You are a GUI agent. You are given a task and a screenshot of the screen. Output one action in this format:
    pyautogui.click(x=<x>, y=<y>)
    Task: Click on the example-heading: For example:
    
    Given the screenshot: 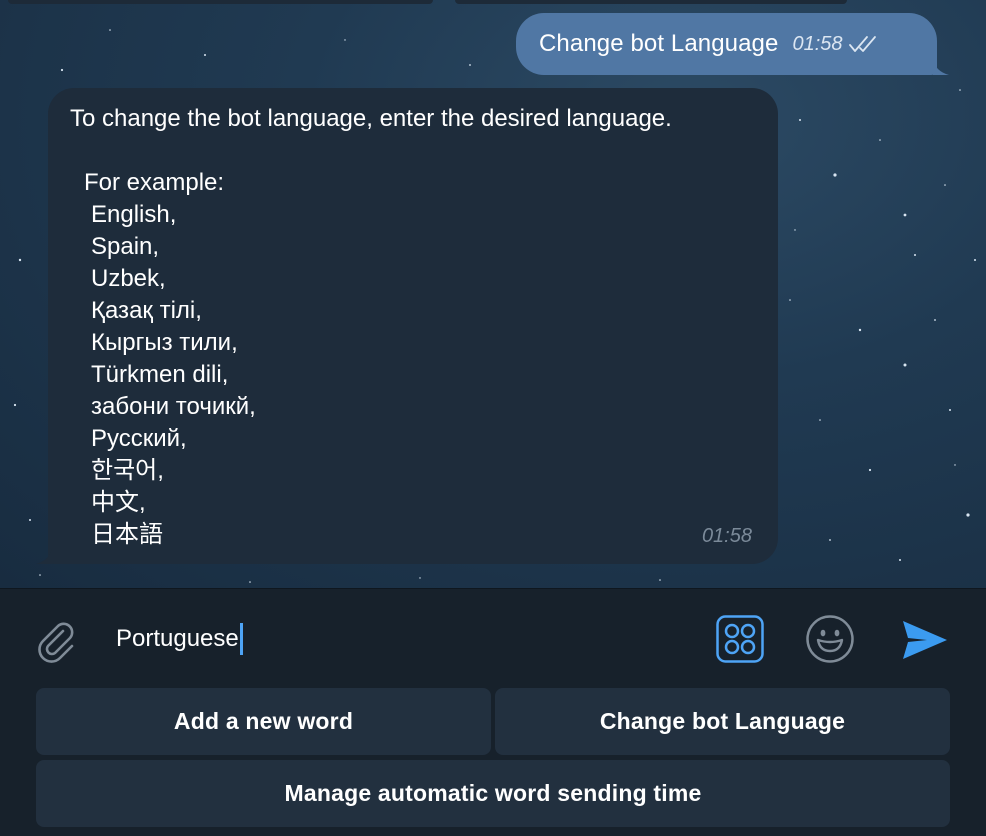 What is the action you would take?
    pyautogui.click(x=154, y=182)
    